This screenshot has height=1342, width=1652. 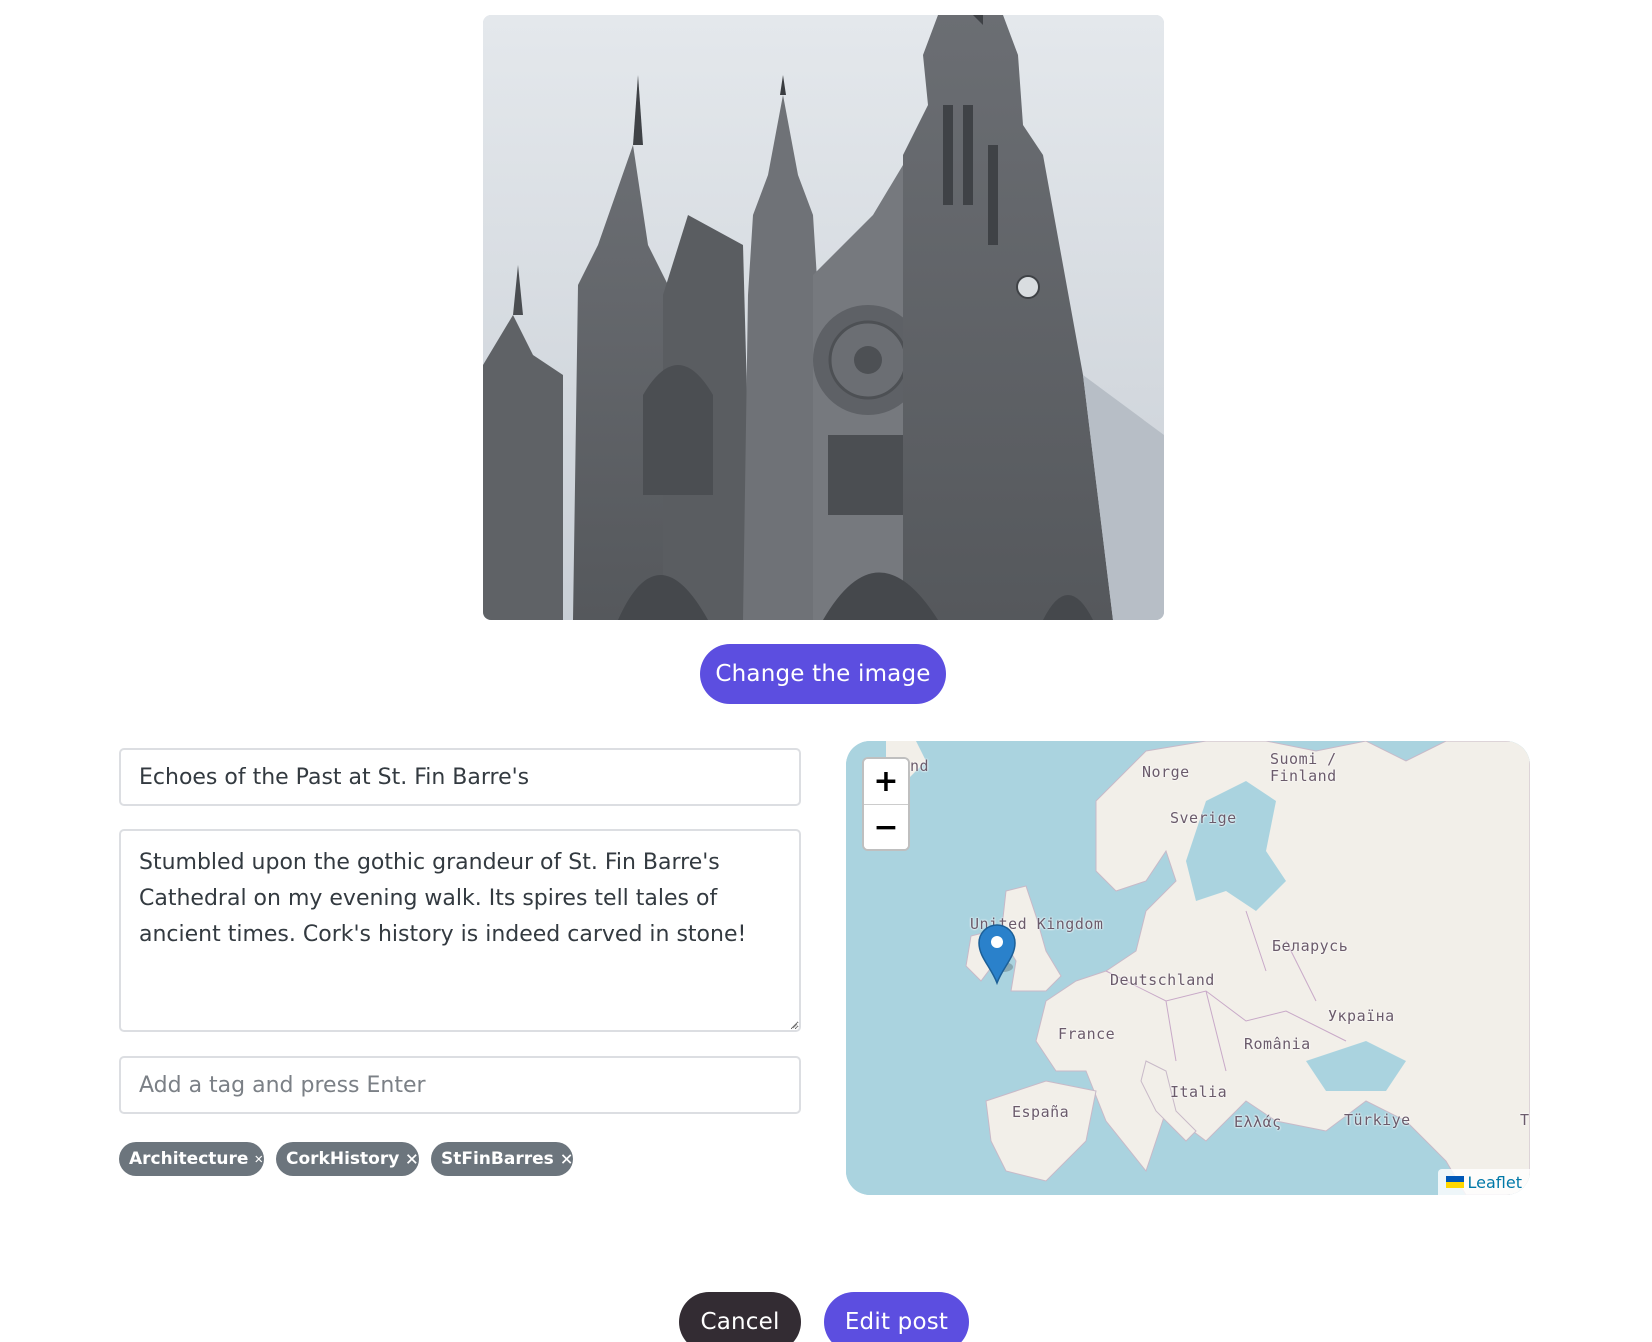 I want to click on zoom-out-button: −, so click(x=886, y=826).